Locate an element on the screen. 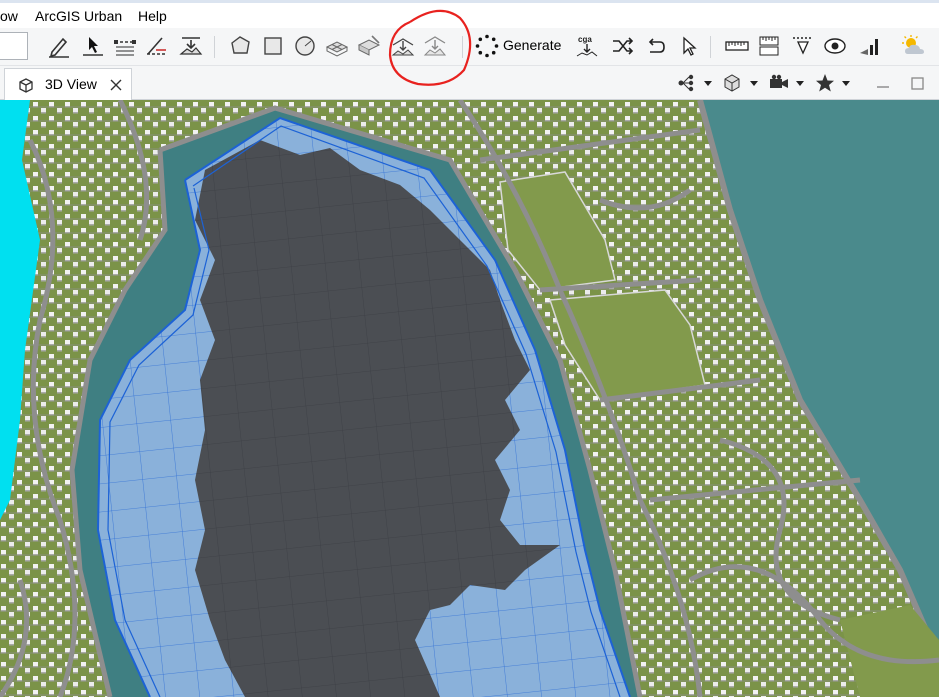  cga-rule-icon: cga is located at coordinates (587, 46).